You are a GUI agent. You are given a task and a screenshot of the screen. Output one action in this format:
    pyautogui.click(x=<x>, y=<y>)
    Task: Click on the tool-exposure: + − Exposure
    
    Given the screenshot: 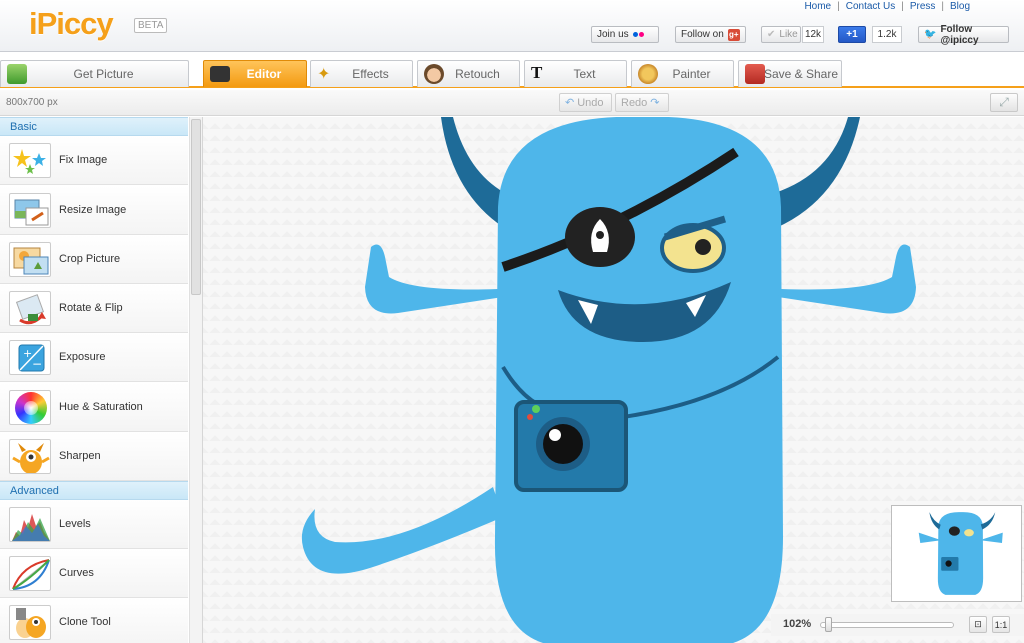 What is the action you would take?
    pyautogui.click(x=94, y=357)
    